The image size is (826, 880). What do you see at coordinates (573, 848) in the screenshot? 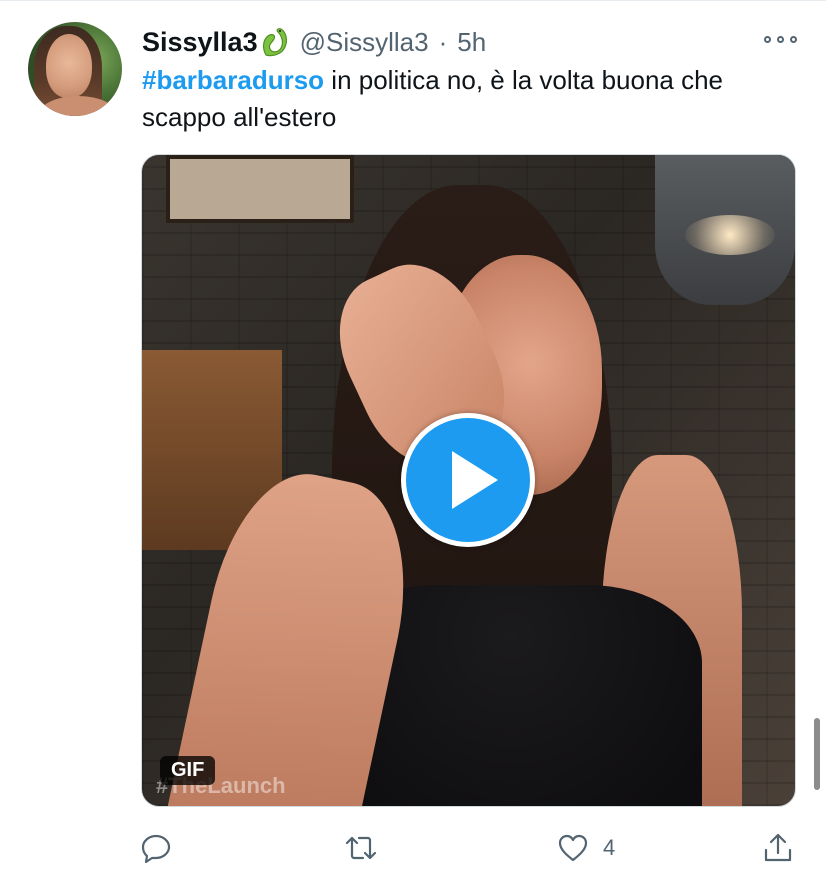
I see `heart-icon` at bounding box center [573, 848].